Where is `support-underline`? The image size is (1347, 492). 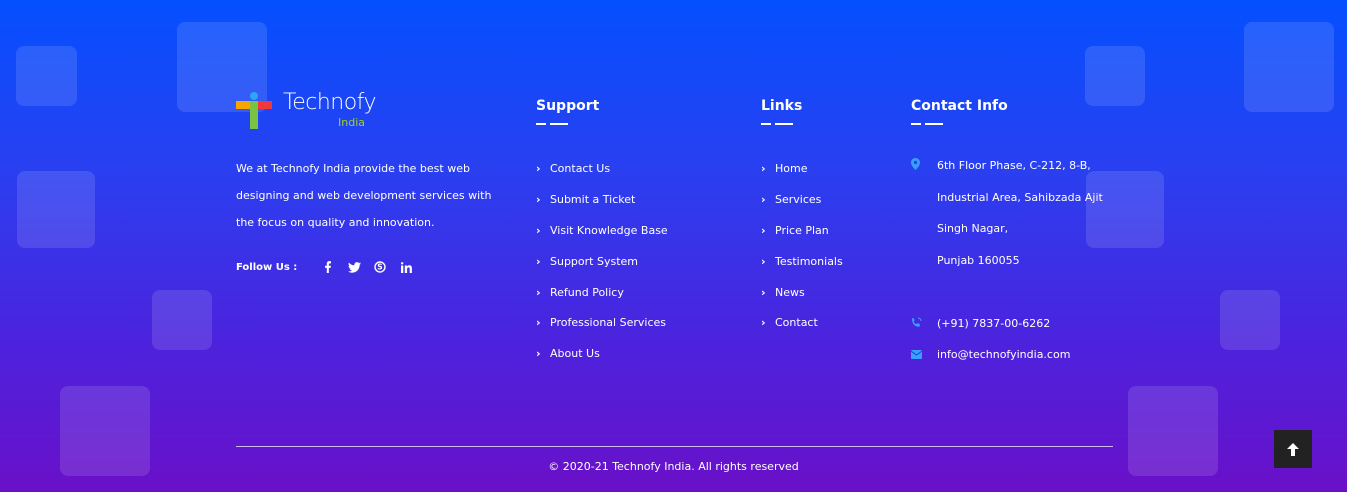
support-underline is located at coordinates (552, 124).